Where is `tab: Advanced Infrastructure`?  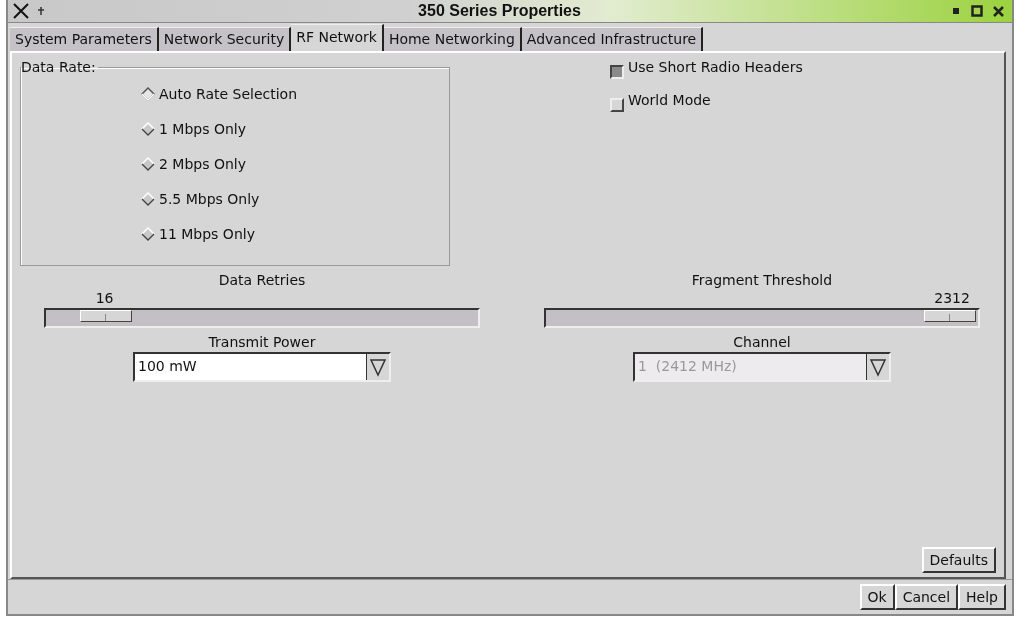
tab: Advanced Infrastructure is located at coordinates (612, 39).